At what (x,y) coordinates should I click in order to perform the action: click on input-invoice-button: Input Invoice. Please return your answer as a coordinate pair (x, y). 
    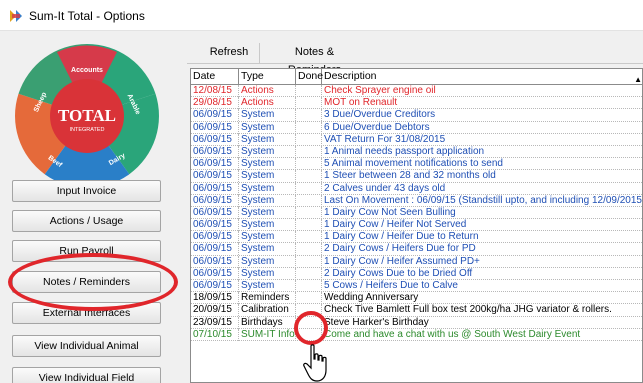
    Looking at the image, I should click on (86, 191).